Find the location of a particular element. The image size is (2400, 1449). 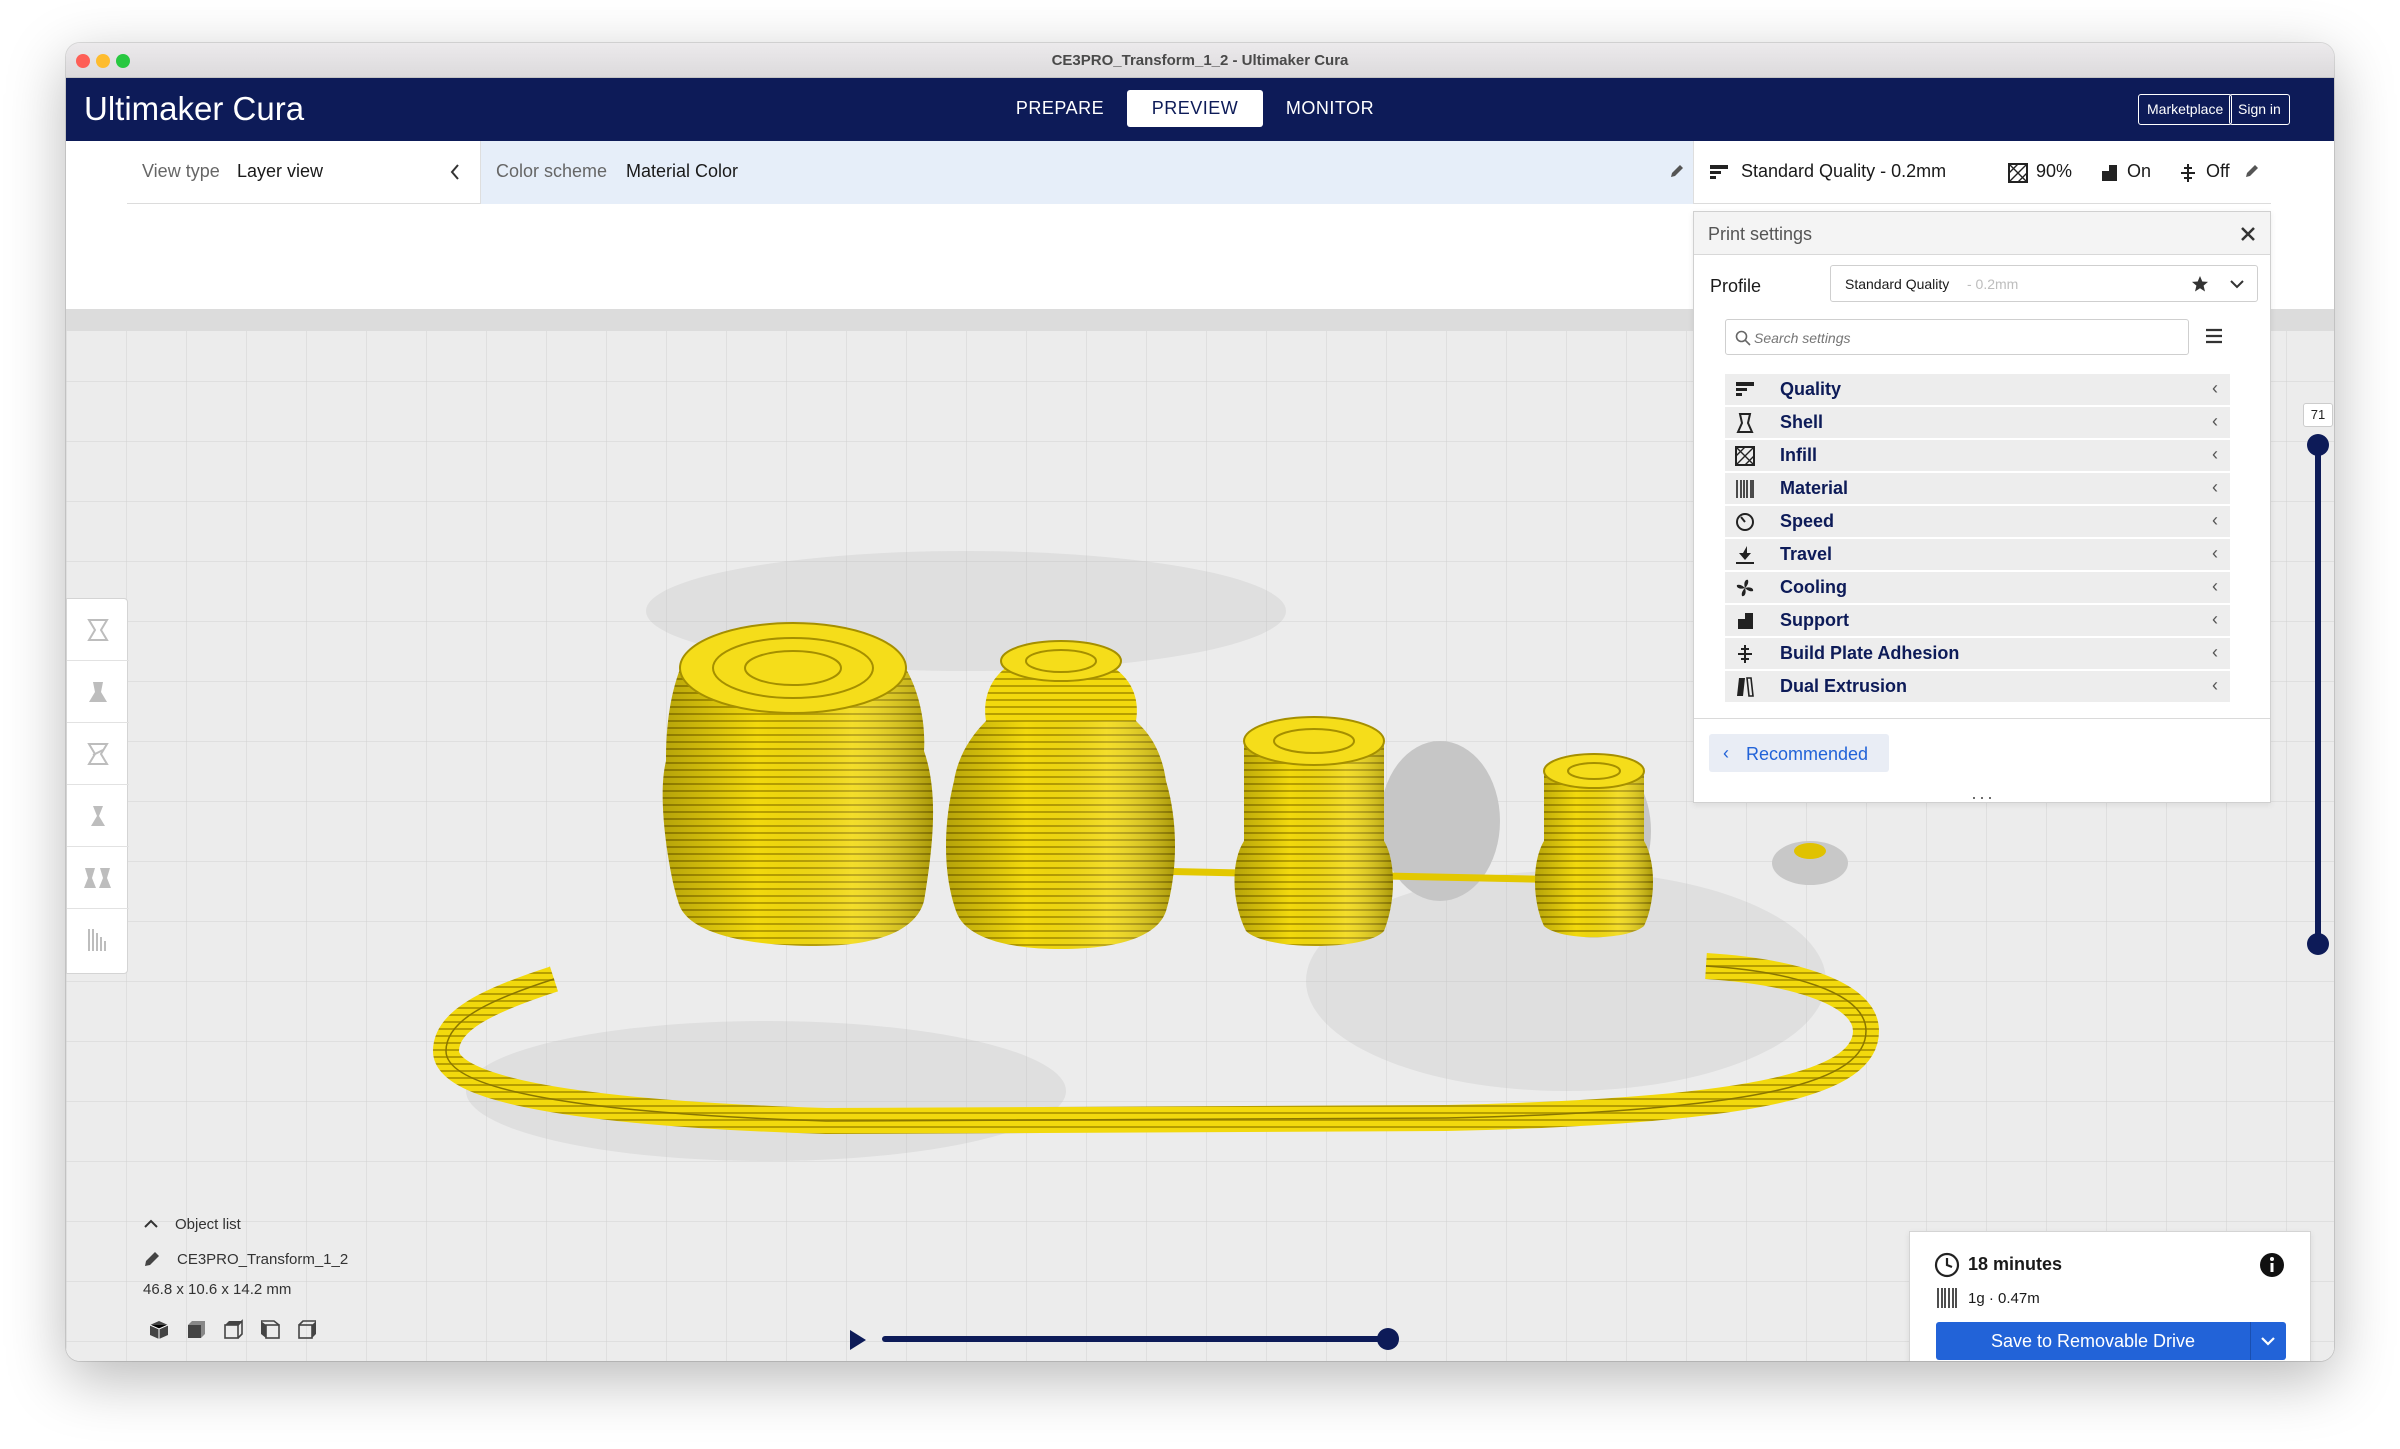

mirror-tool-button is located at coordinates (98, 816).